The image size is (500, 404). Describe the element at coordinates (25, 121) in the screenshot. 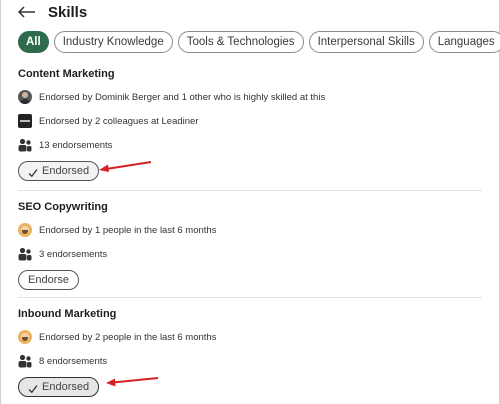

I see `company-logo-avatar` at that location.